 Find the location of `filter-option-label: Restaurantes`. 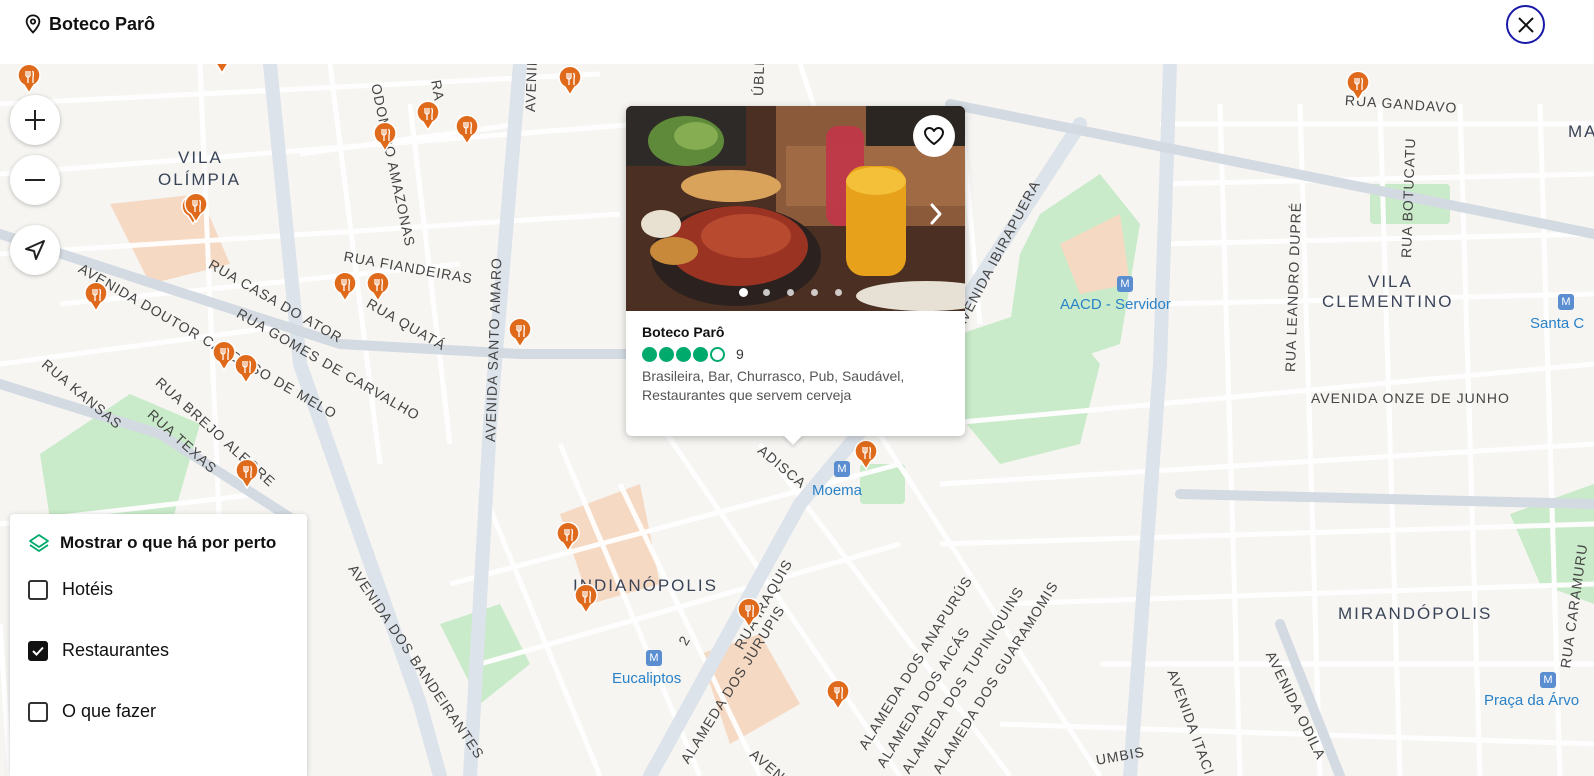

filter-option-label: Restaurantes is located at coordinates (116, 650).